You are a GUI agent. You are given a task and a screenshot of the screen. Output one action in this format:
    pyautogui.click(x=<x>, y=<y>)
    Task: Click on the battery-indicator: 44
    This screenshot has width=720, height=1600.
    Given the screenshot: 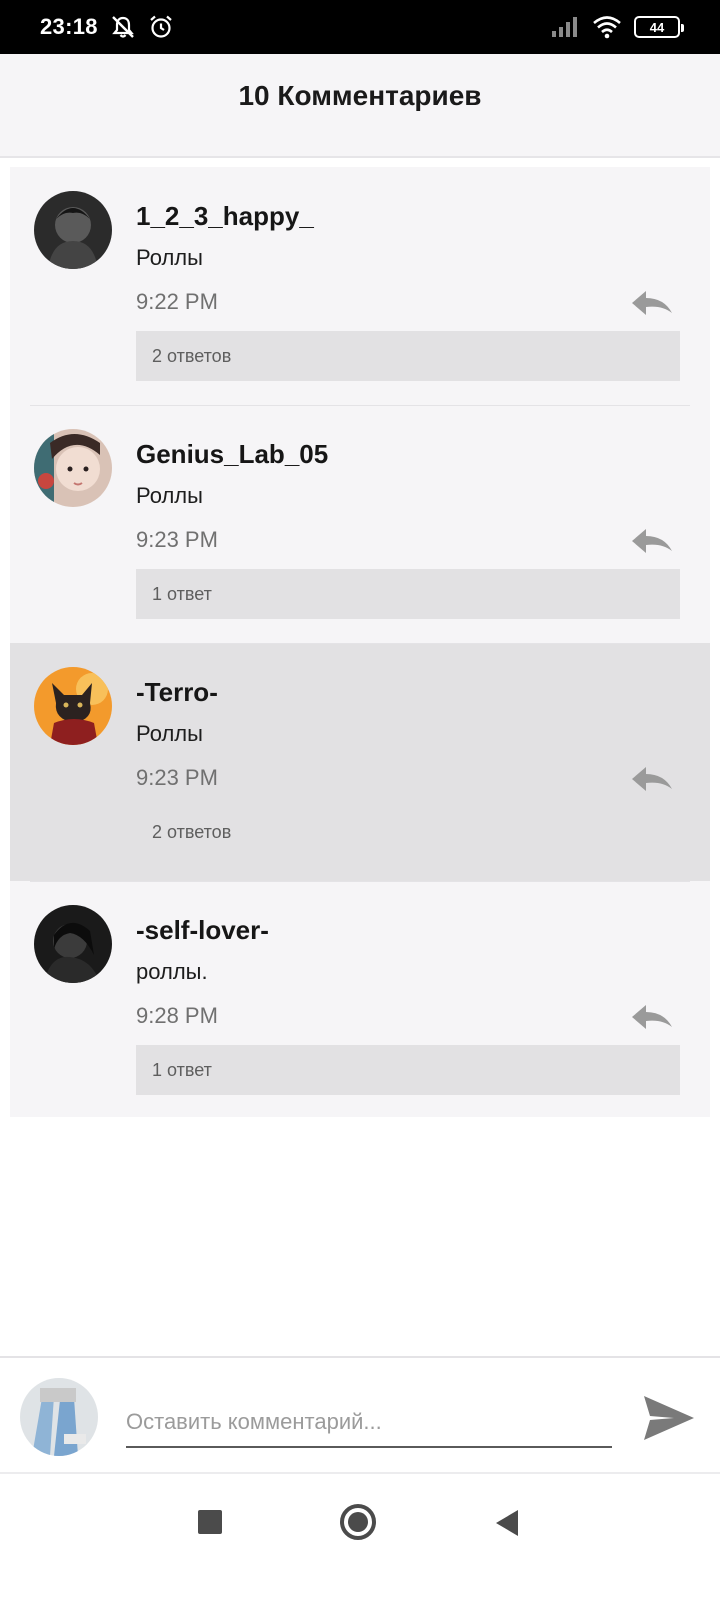 What is the action you would take?
    pyautogui.click(x=659, y=27)
    